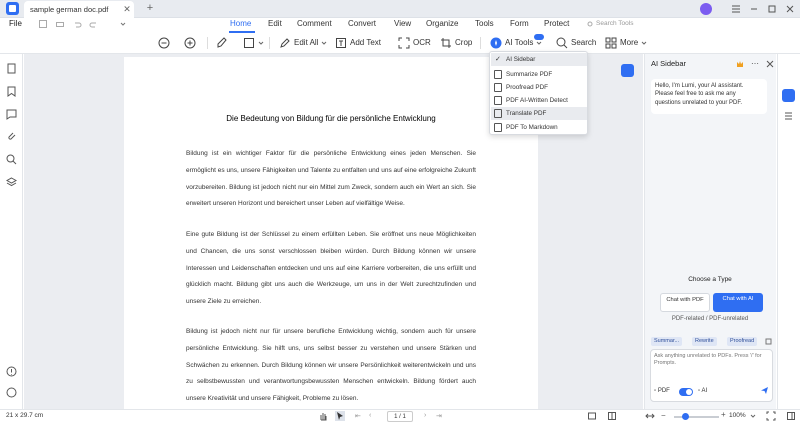 The image size is (800, 425). What do you see at coordinates (592, 416) in the screenshot?
I see `fit-page-icon` at bounding box center [592, 416].